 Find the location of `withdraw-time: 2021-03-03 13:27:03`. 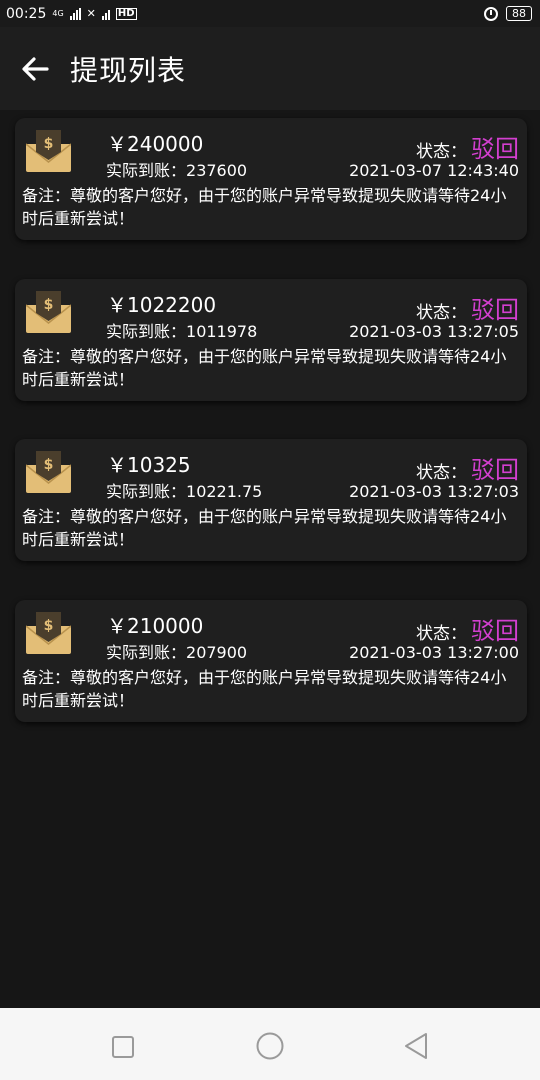

withdraw-time: 2021-03-03 13:27:03 is located at coordinates (434, 491).